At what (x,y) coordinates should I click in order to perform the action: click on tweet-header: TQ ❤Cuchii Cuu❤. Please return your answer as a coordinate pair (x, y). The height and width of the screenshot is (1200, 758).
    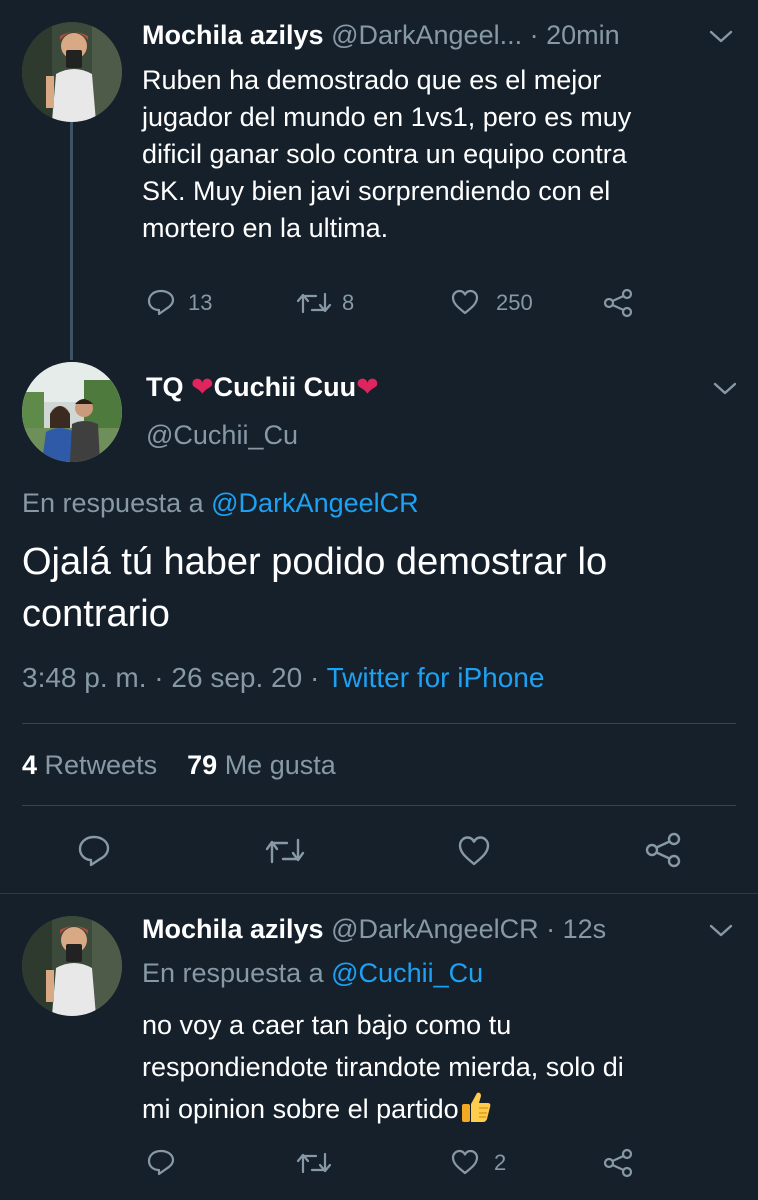
    Looking at the image, I should click on (262, 387).